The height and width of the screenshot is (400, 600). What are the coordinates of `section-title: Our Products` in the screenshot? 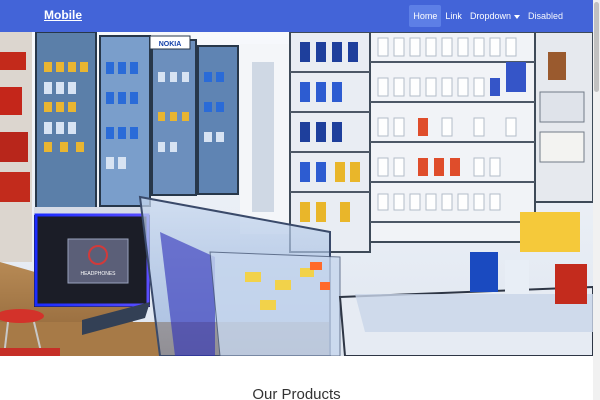 It's located at (296, 393).